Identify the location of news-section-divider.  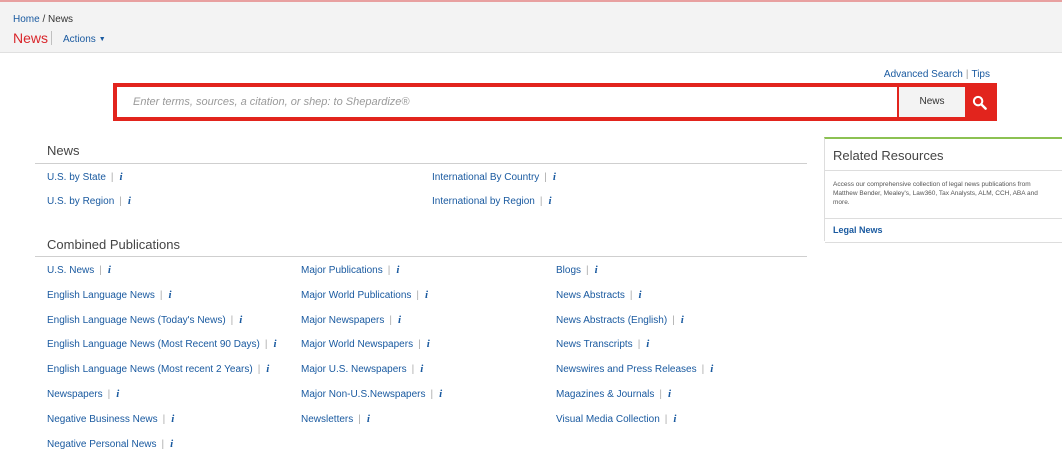
(421, 163).